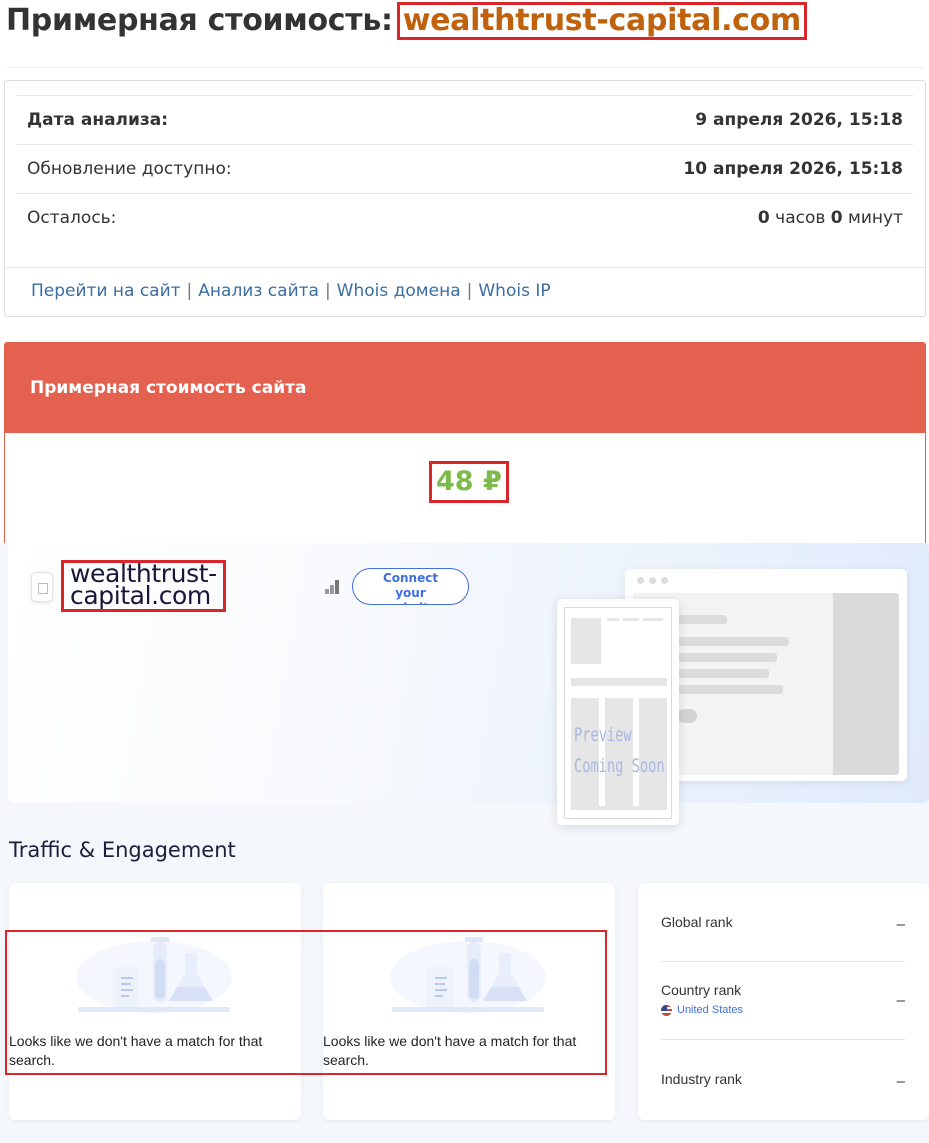  Describe the element at coordinates (98, 120) in the screenshot. I see `analysis-date-label: Дата анализа:` at that location.